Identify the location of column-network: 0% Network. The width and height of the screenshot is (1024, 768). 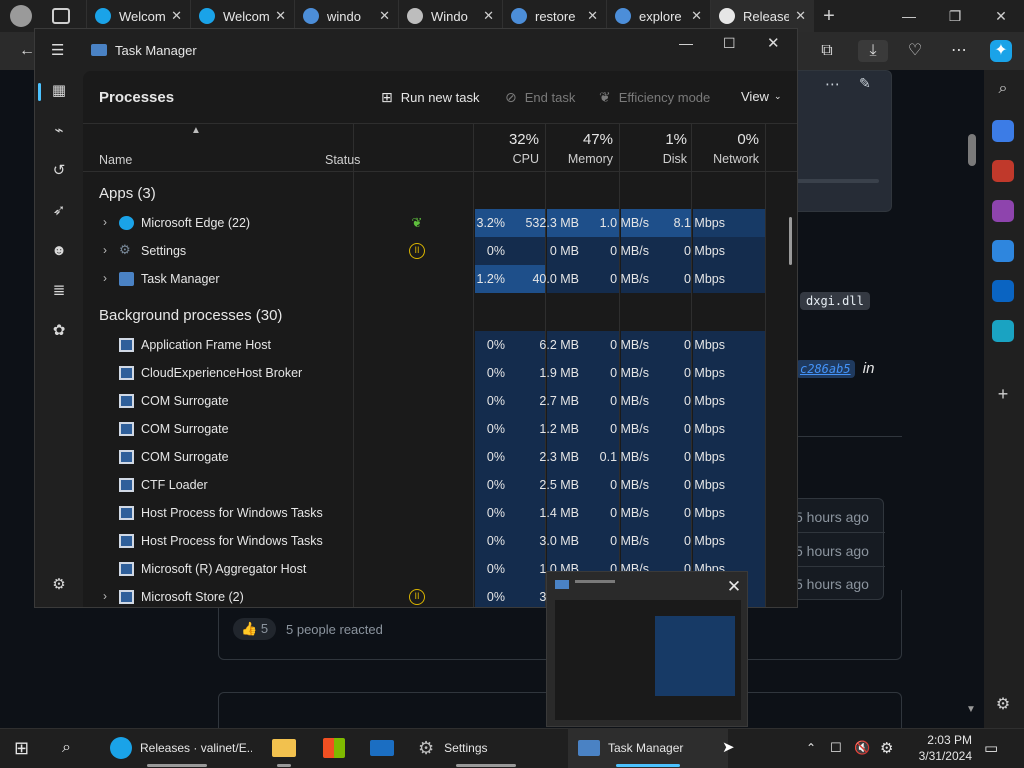
(726, 148).